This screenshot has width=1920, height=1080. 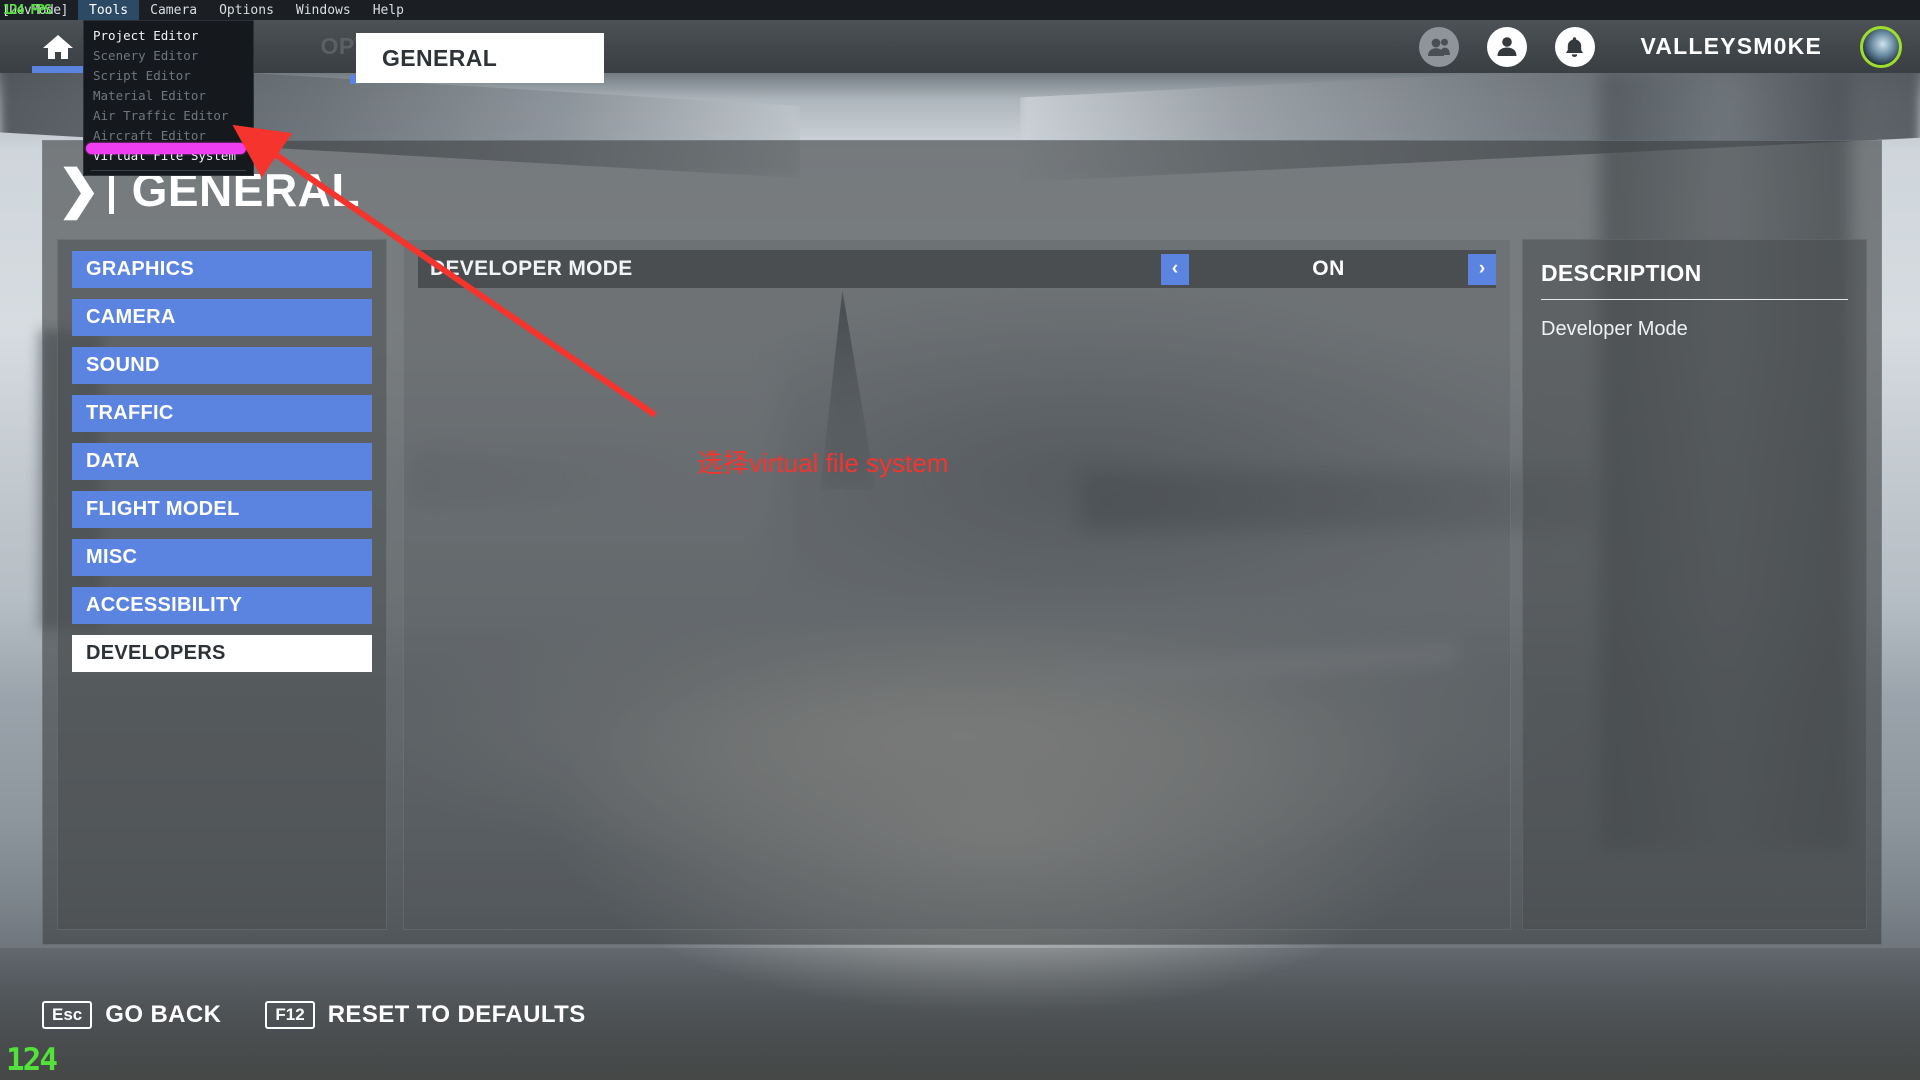 I want to click on menu-help: Help, so click(x=388, y=10).